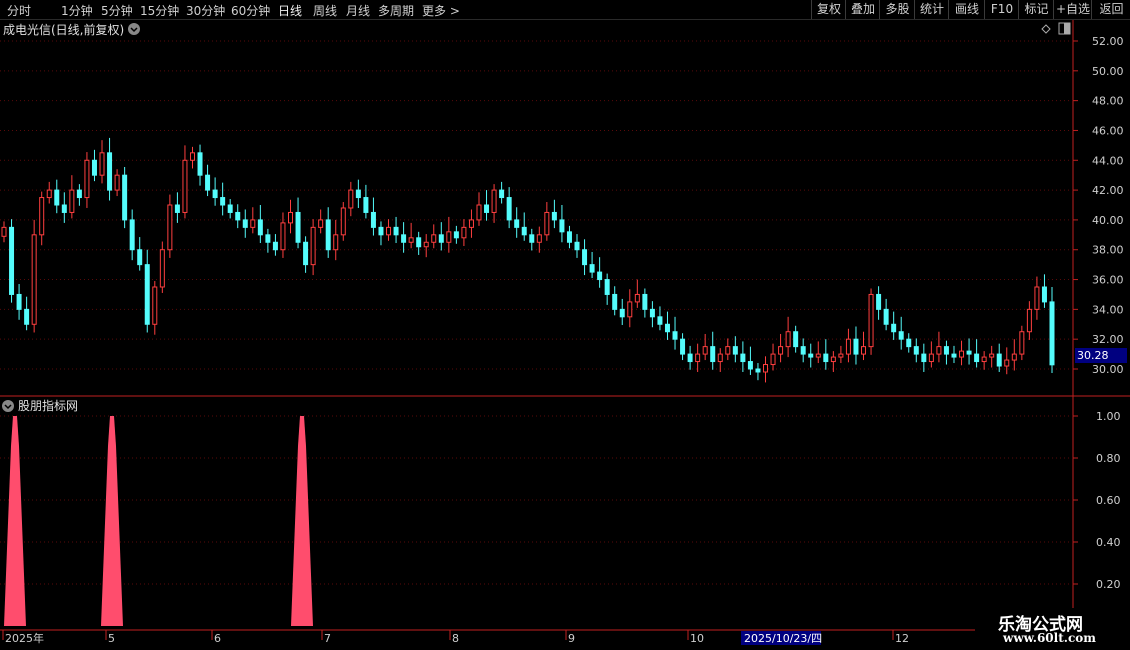 The width and height of the screenshot is (1130, 650). I want to click on date-tick-label: 12, so click(902, 638).